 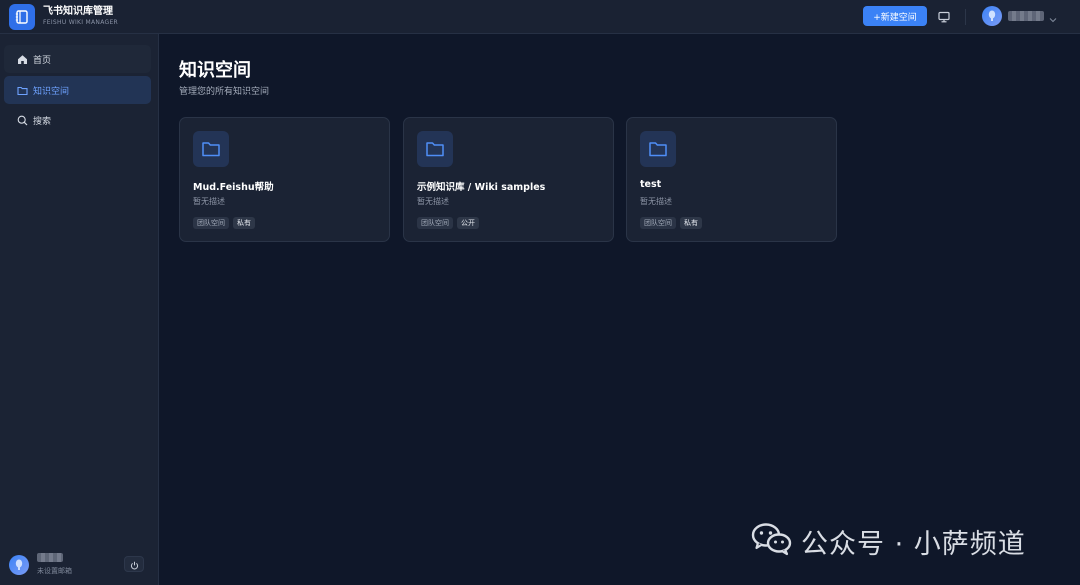 What do you see at coordinates (77, 120) in the screenshot?
I see `sidebar-item-search: 搜索` at bounding box center [77, 120].